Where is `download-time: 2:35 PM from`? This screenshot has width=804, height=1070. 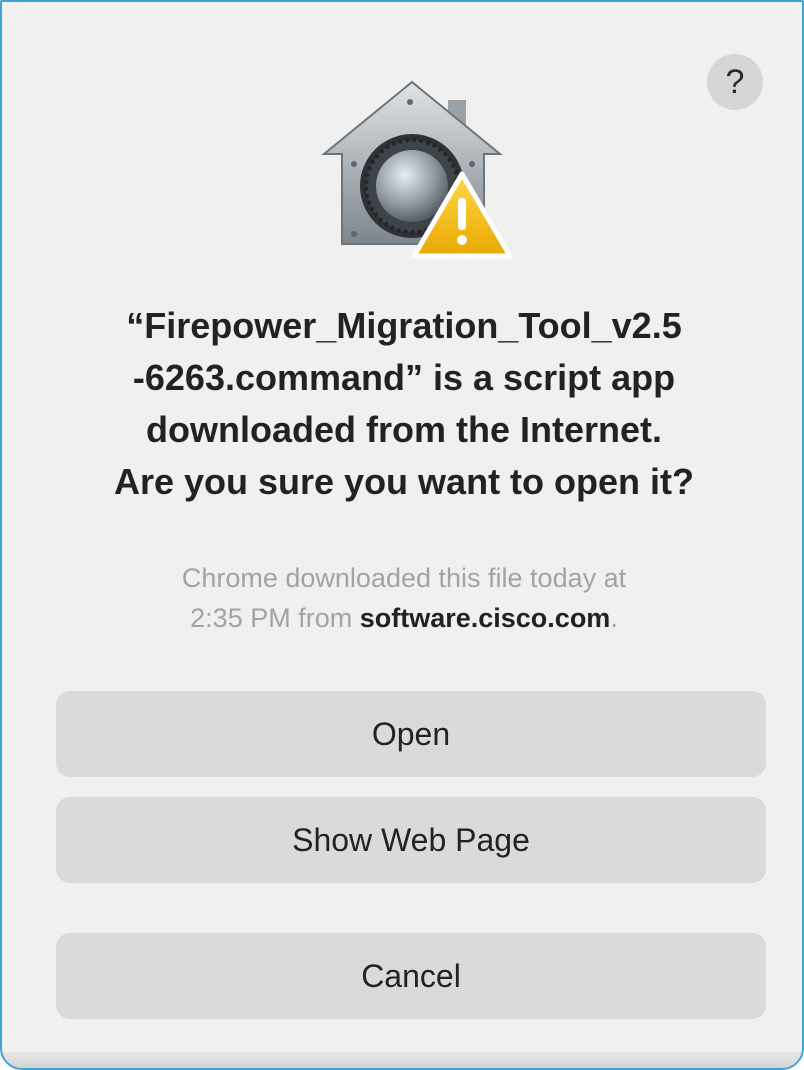
download-time: 2:35 PM from is located at coordinates (275, 618).